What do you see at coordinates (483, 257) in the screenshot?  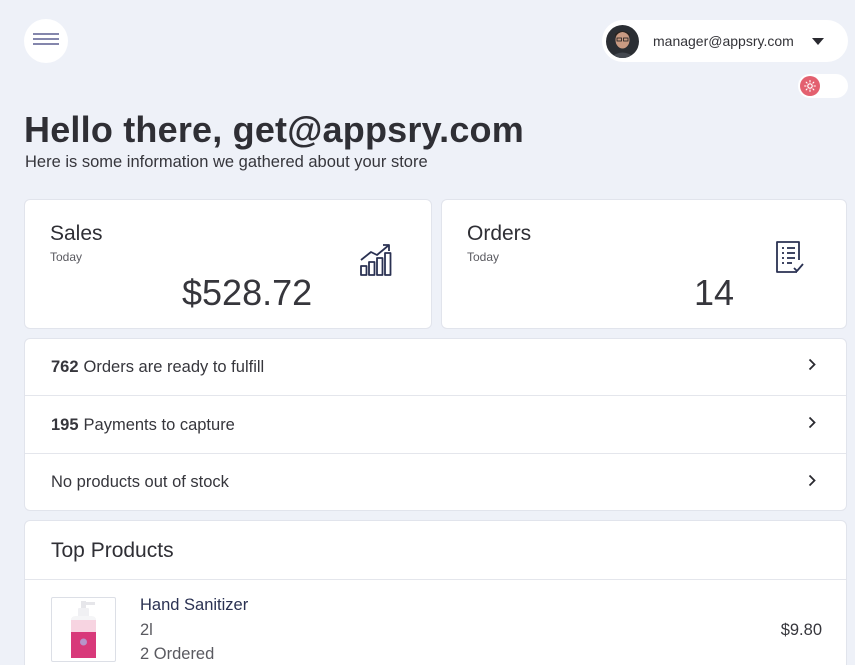 I see `orders-period: Today` at bounding box center [483, 257].